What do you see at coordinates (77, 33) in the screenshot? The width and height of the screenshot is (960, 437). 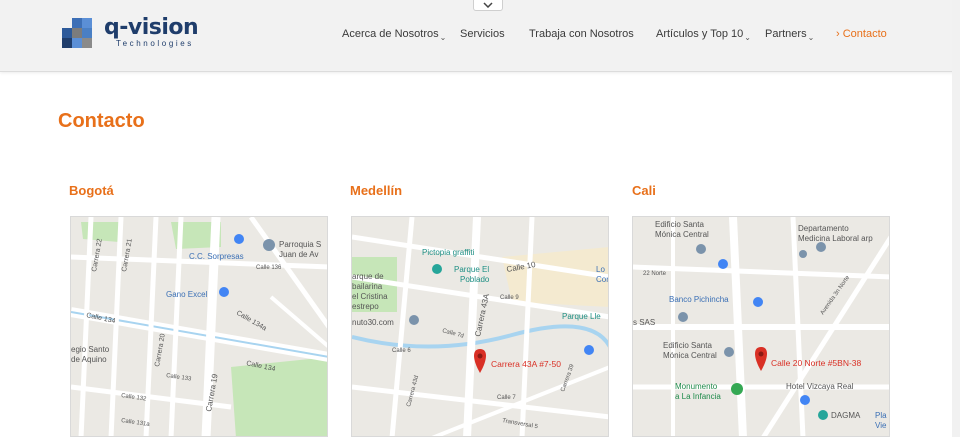 I see `logo-cubes-icon` at bounding box center [77, 33].